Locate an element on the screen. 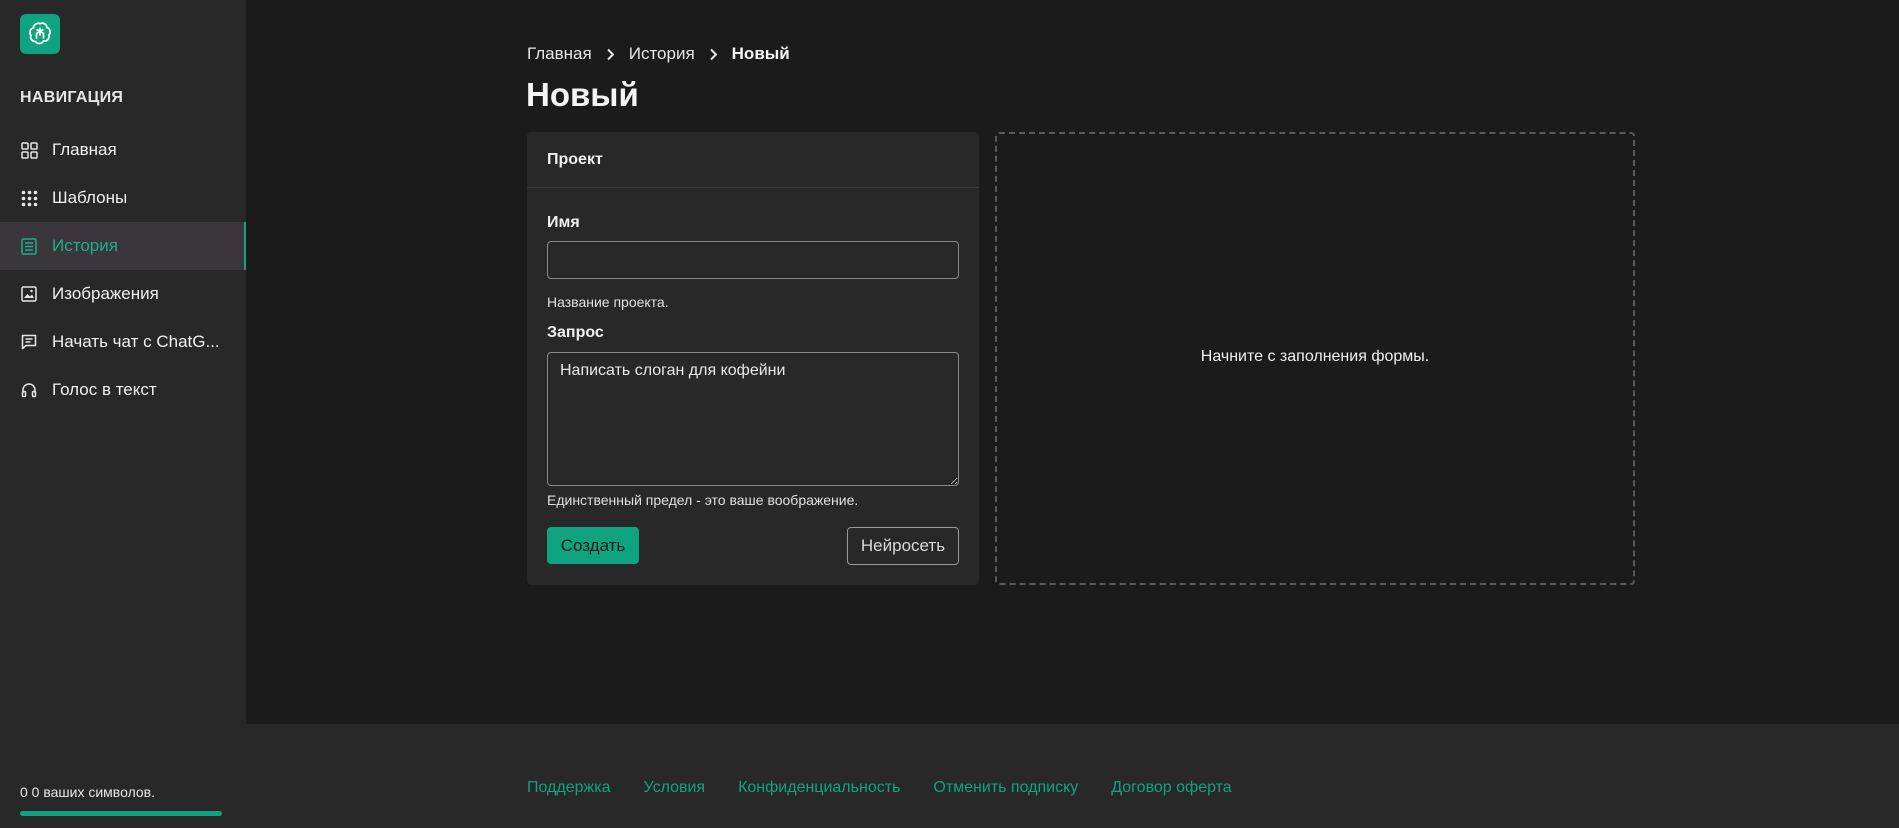  credits-progress-fill is located at coordinates (121, 813).